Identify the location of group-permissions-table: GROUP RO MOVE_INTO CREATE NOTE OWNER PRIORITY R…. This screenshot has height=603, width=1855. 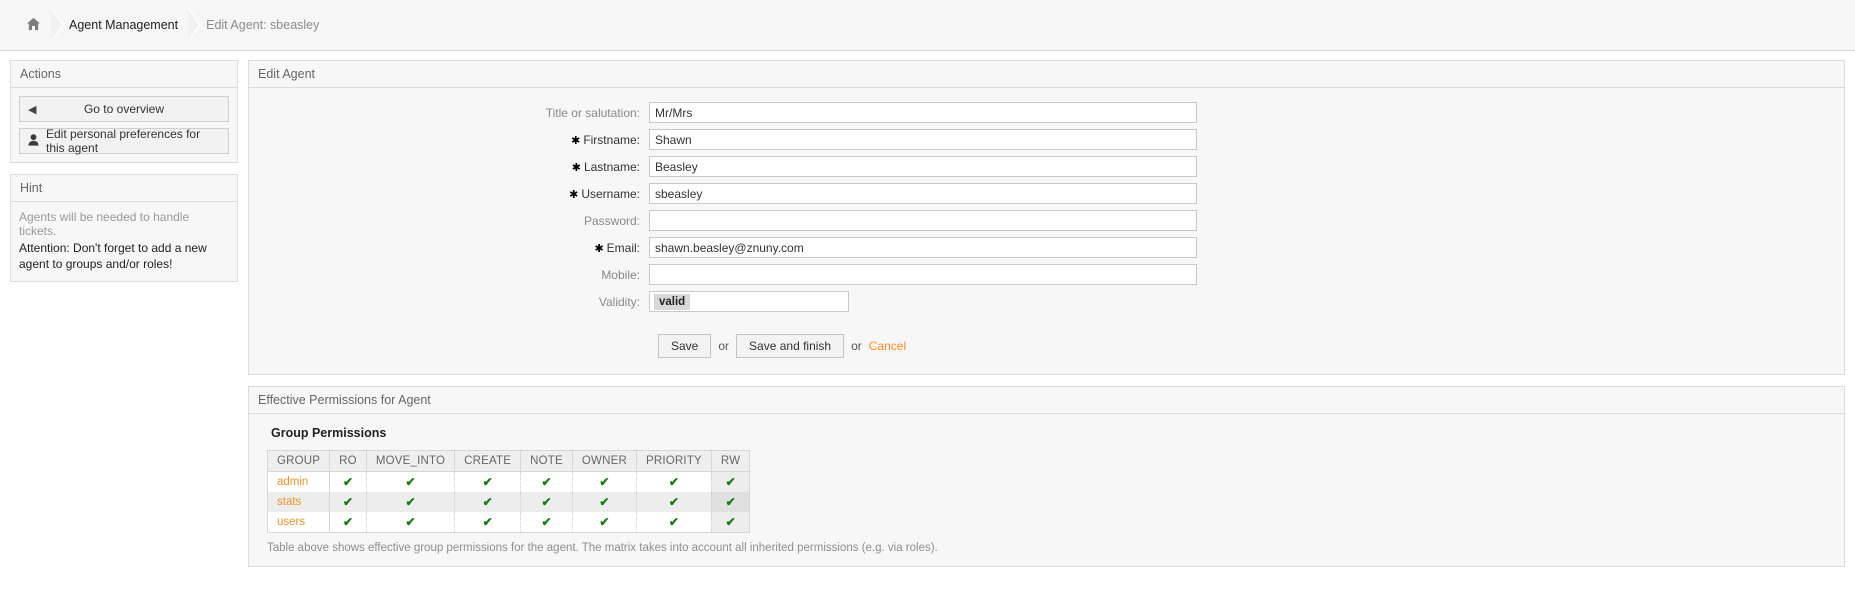
(509, 491).